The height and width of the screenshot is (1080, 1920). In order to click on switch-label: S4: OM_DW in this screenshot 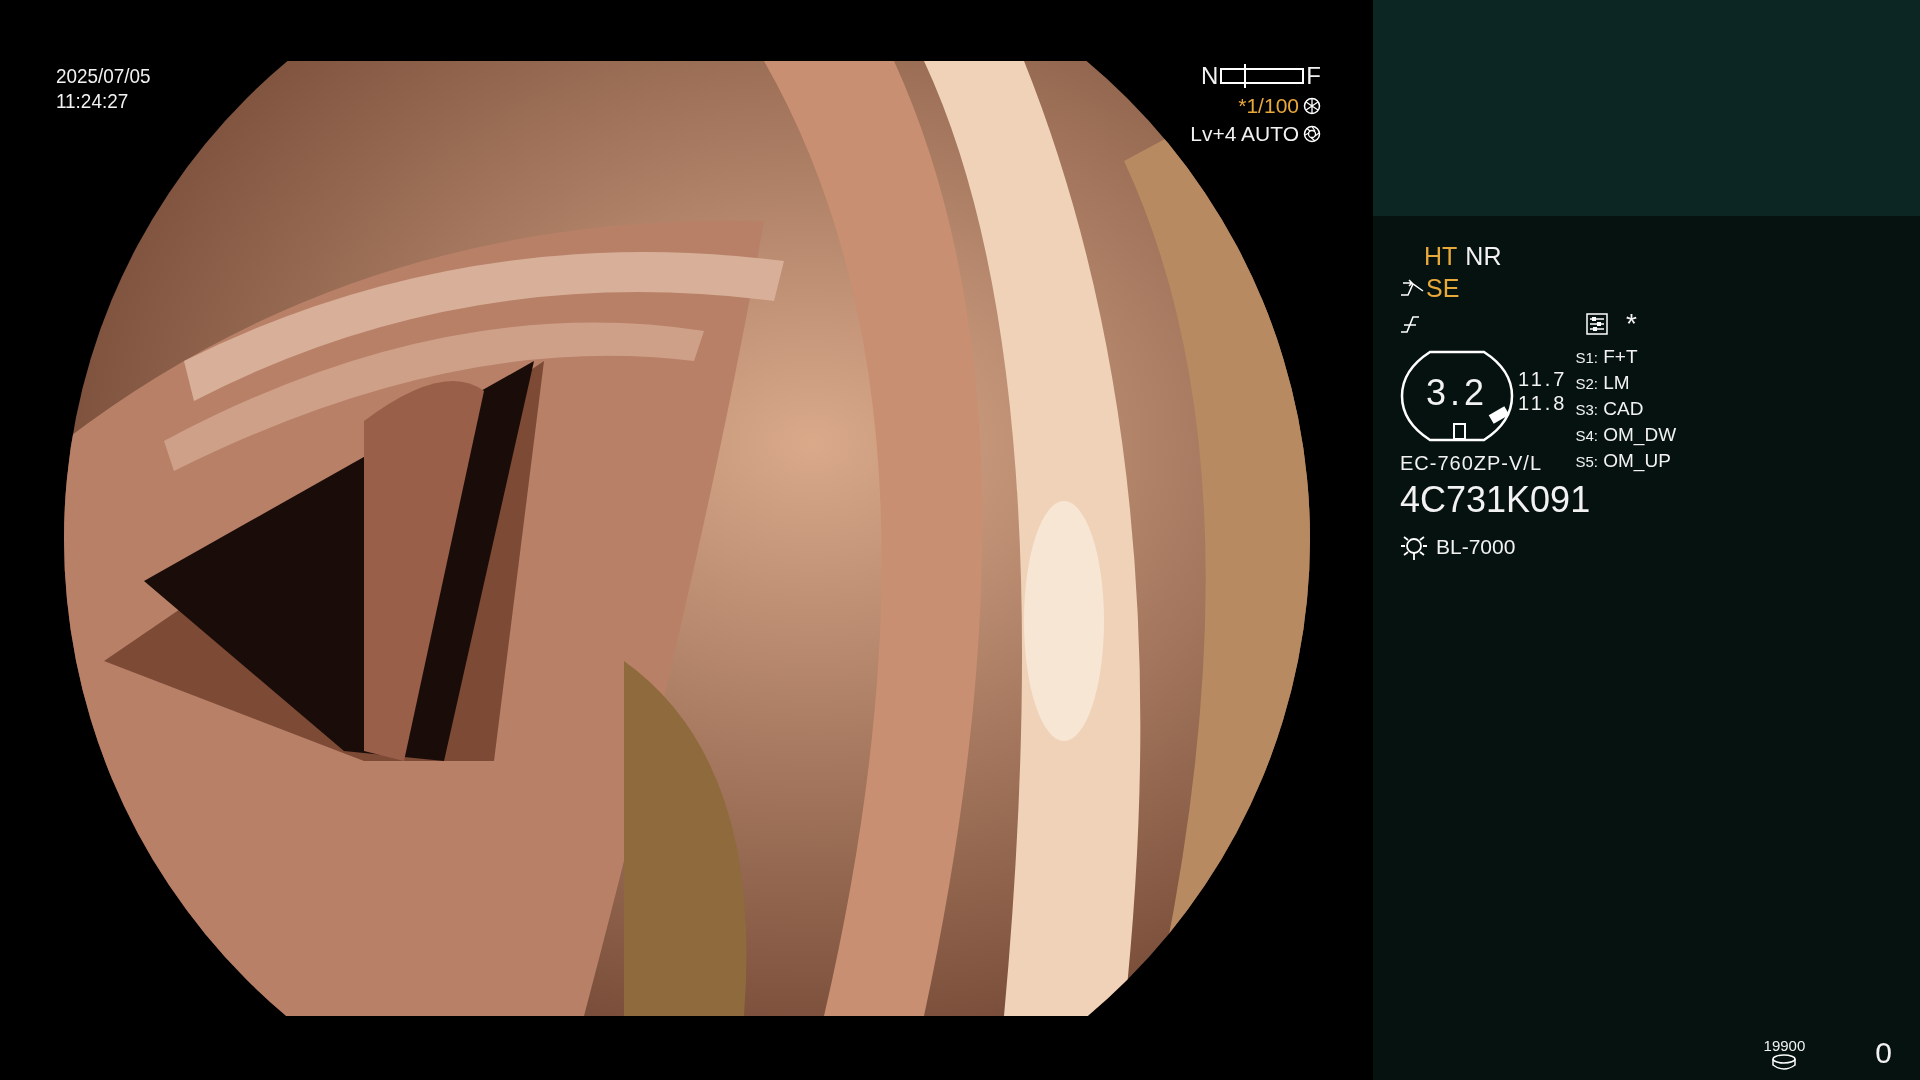, I will do `click(1626, 435)`.